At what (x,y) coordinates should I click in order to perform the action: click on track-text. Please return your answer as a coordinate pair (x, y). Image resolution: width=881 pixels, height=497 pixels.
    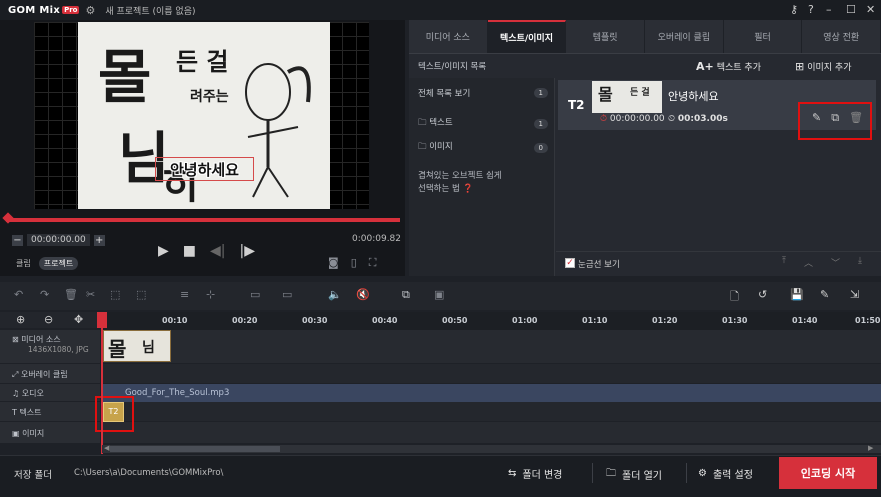
    Looking at the image, I should click on (491, 412).